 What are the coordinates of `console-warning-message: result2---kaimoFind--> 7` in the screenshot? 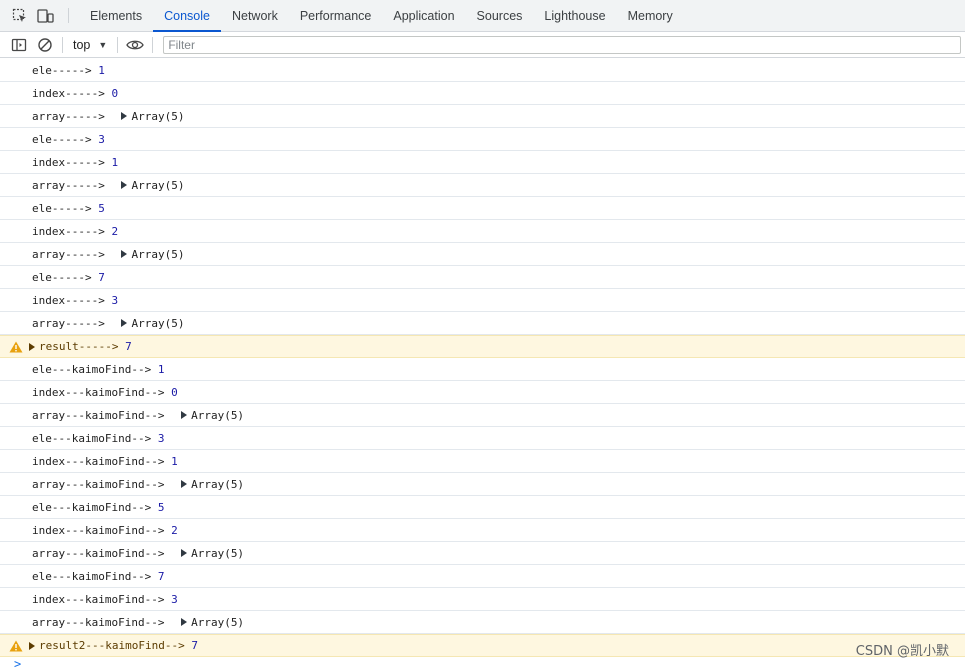 It's located at (482, 645).